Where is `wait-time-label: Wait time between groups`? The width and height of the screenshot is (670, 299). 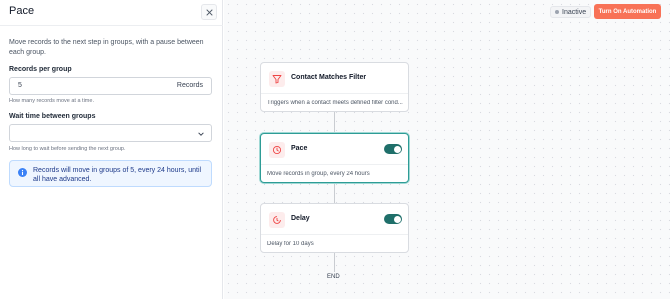
wait-time-label: Wait time between groups is located at coordinates (52, 116).